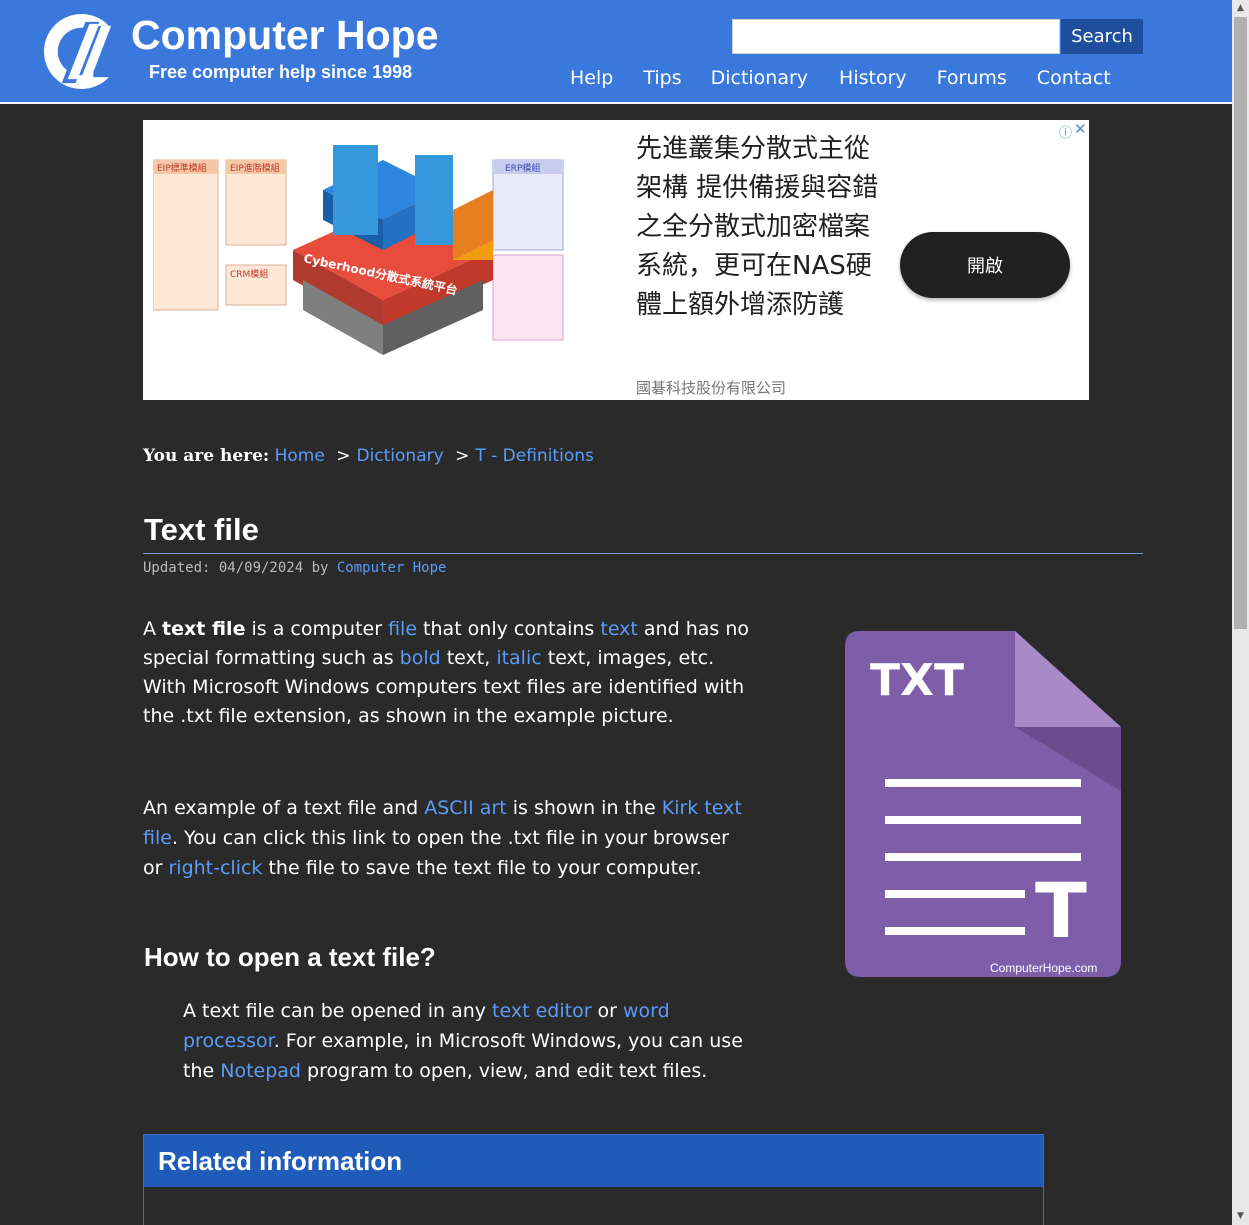  What do you see at coordinates (1240, 1216) in the screenshot?
I see `scroll-down-arrow-icon: ▼` at bounding box center [1240, 1216].